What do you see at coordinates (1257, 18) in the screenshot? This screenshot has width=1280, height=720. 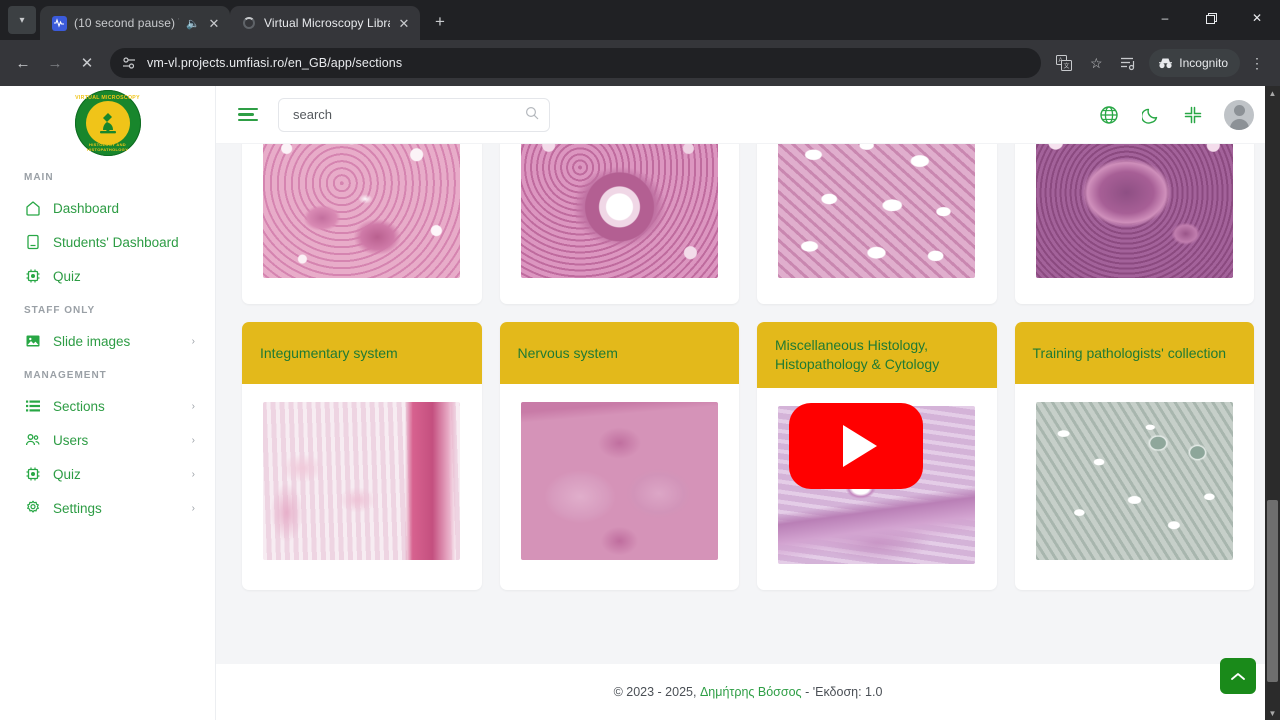 I see `close-button: ✕` at bounding box center [1257, 18].